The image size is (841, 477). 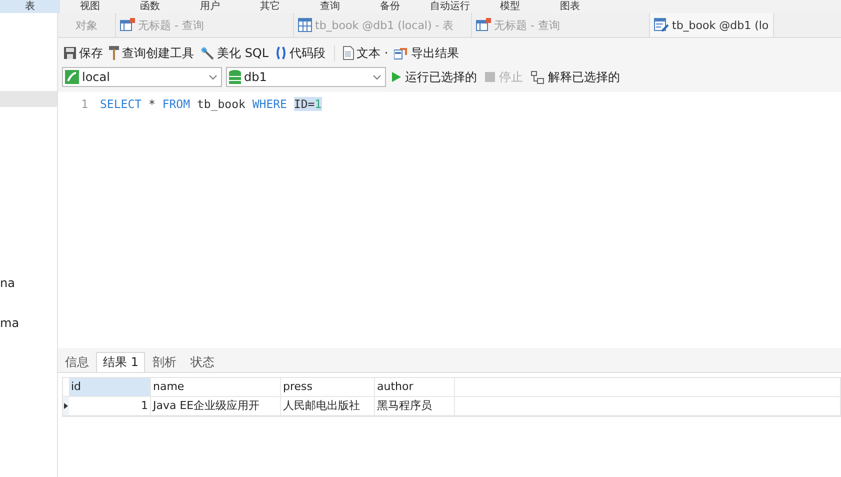 What do you see at coordinates (434, 77) in the screenshot?
I see `run-action-button: 运行已选择的` at bounding box center [434, 77].